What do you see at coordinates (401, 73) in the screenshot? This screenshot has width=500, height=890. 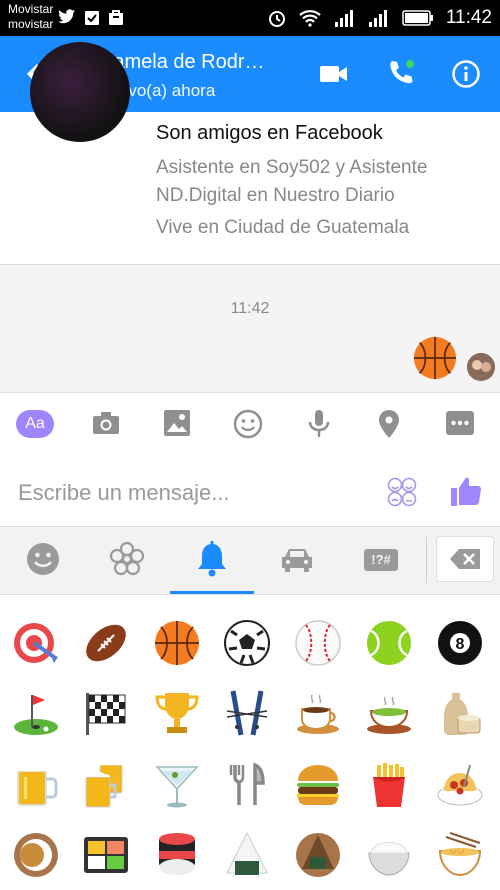 I see `phone-call-icon` at bounding box center [401, 73].